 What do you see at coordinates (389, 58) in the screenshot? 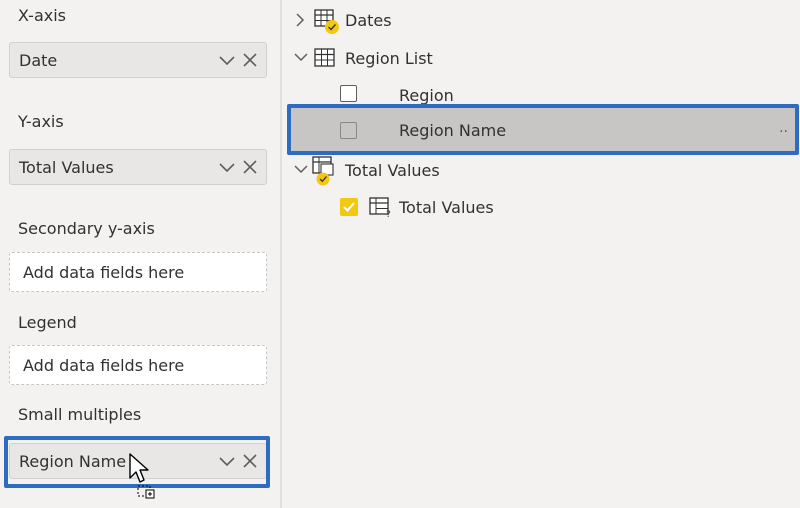
I see `table-name-region-list: Region List` at bounding box center [389, 58].